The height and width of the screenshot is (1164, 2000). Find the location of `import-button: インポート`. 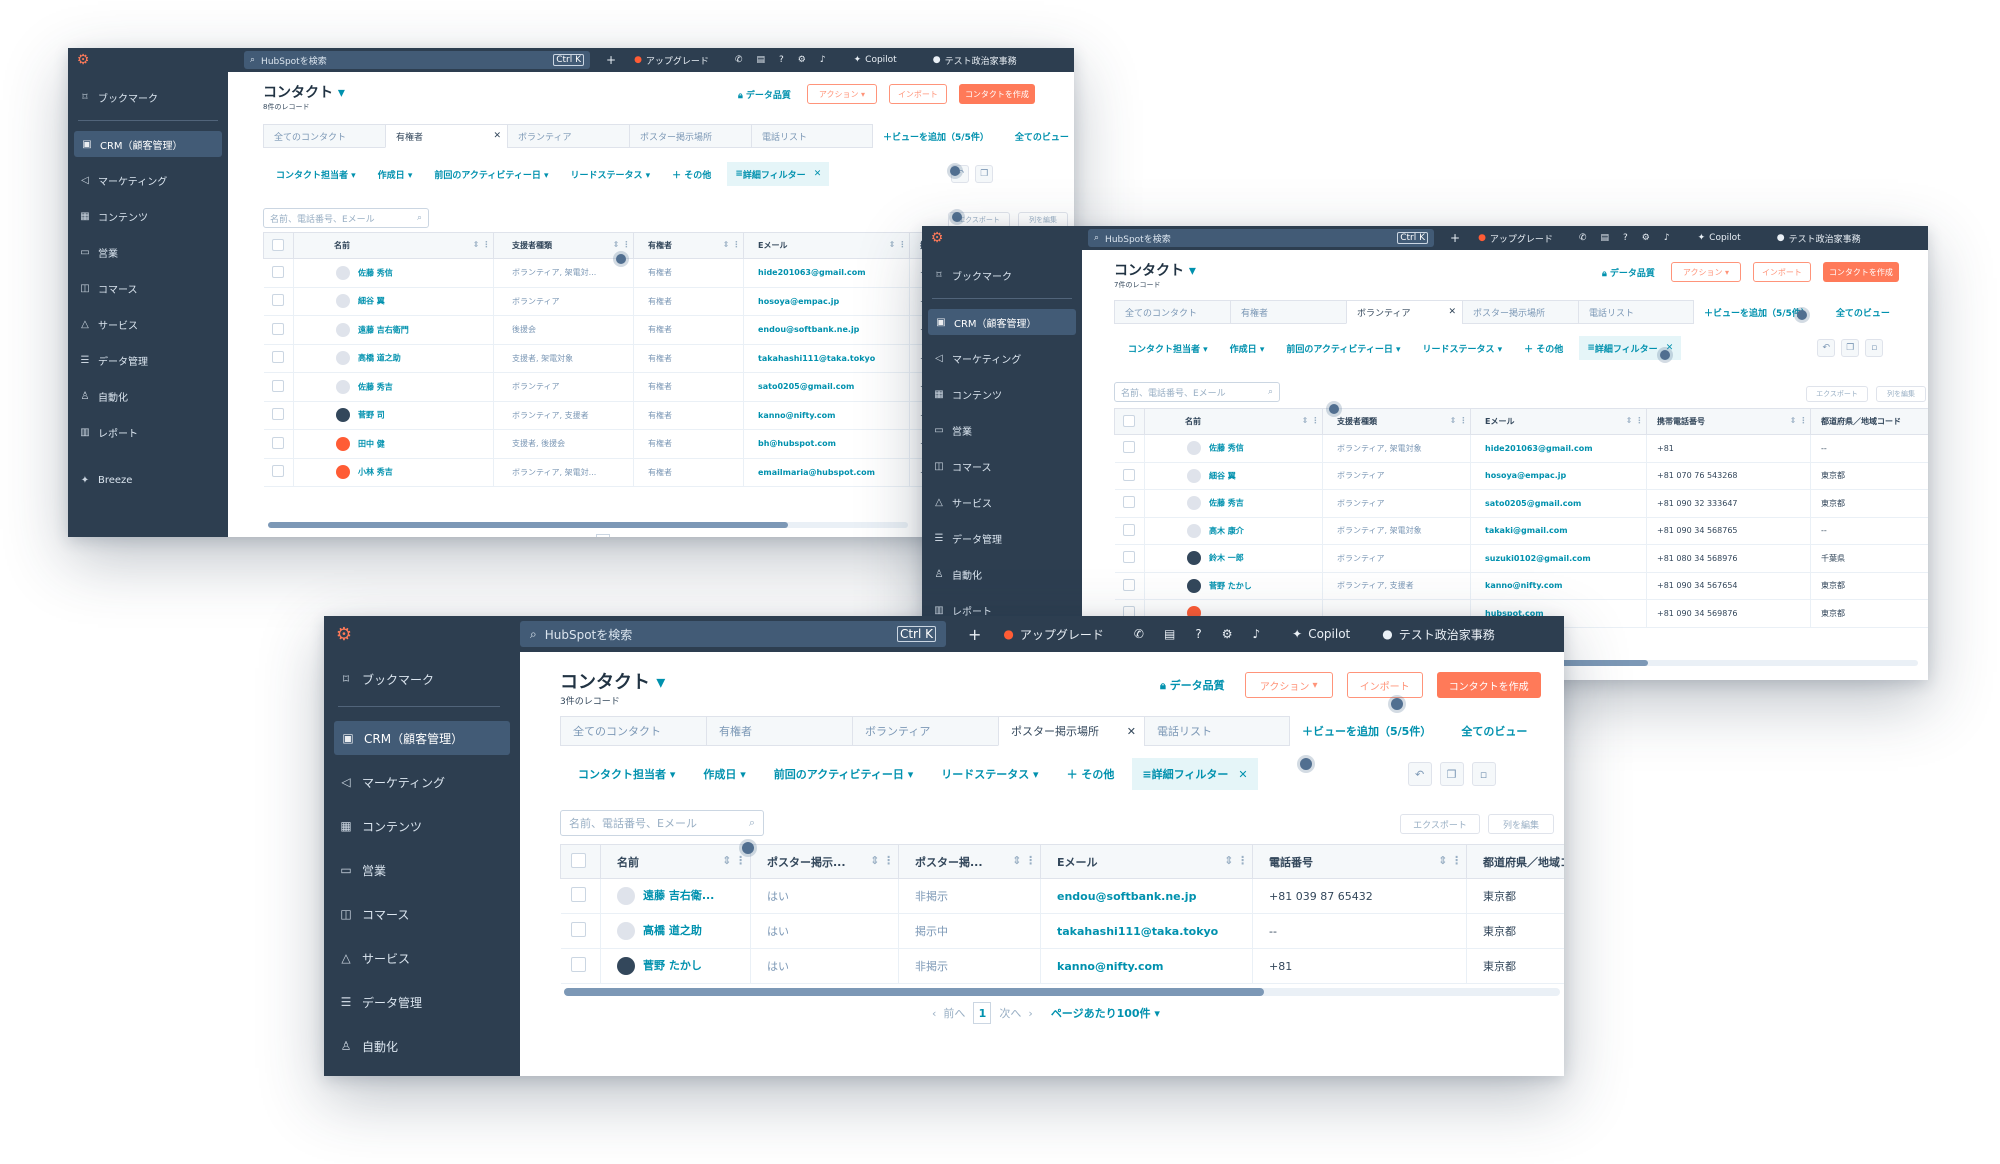

import-button: インポート is located at coordinates (917, 94).